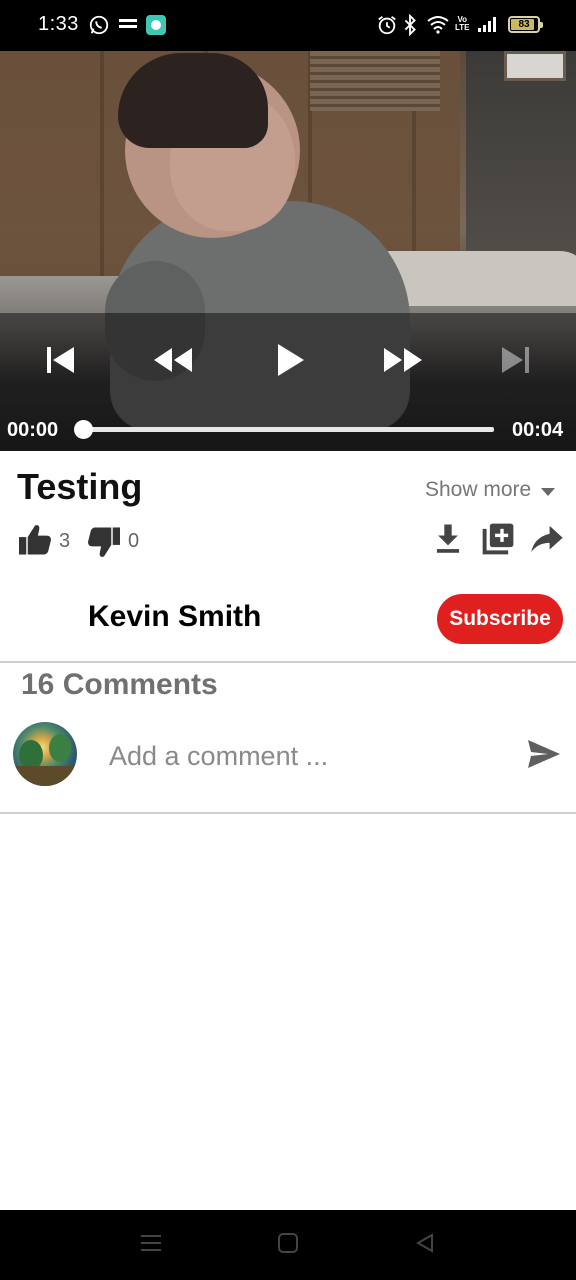  Describe the element at coordinates (488, 24) in the screenshot. I see `signal-icon` at that location.